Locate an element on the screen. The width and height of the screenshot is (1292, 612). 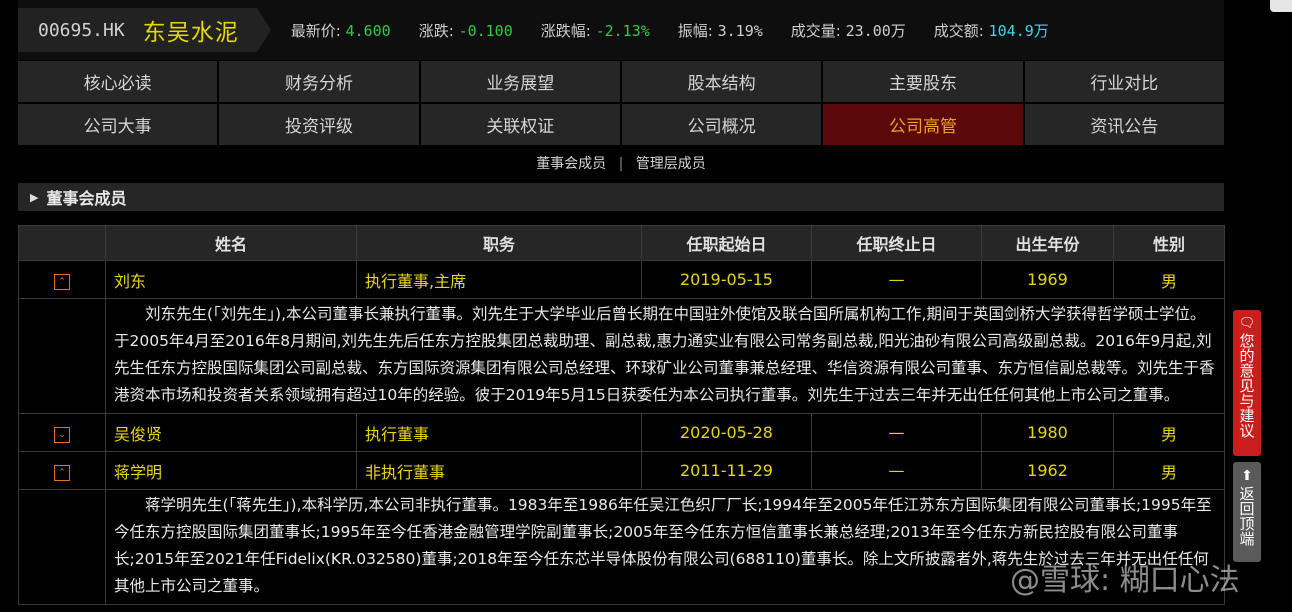
tab-tabs-row1-4: 主要股东 is located at coordinates (923, 81).